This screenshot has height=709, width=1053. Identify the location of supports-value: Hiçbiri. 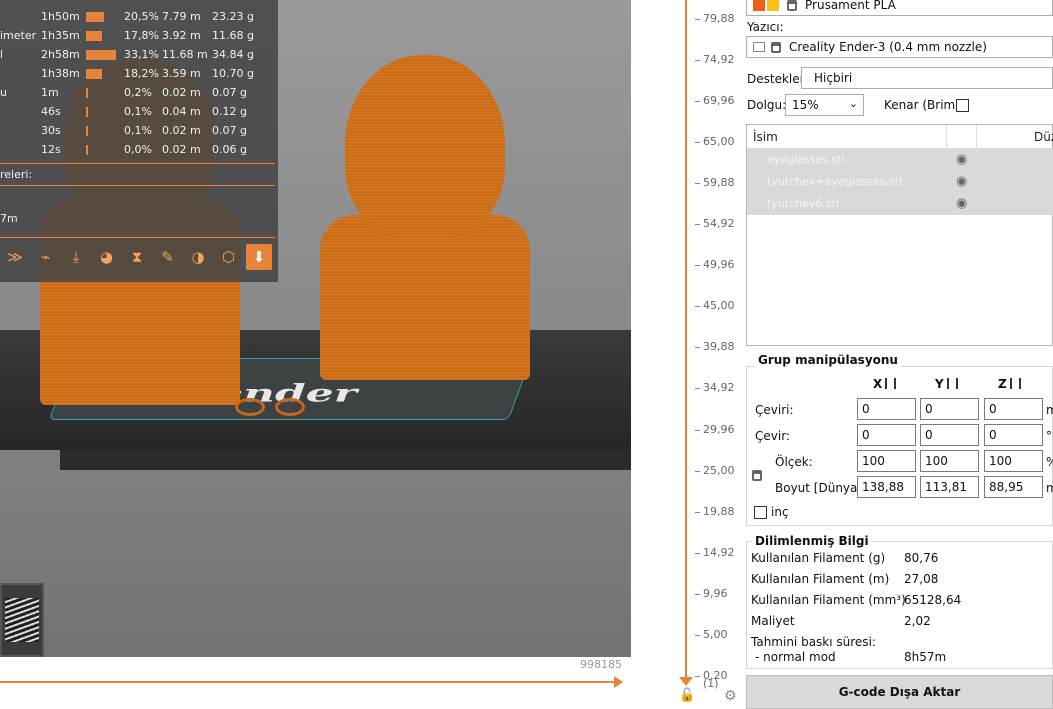
(833, 78).